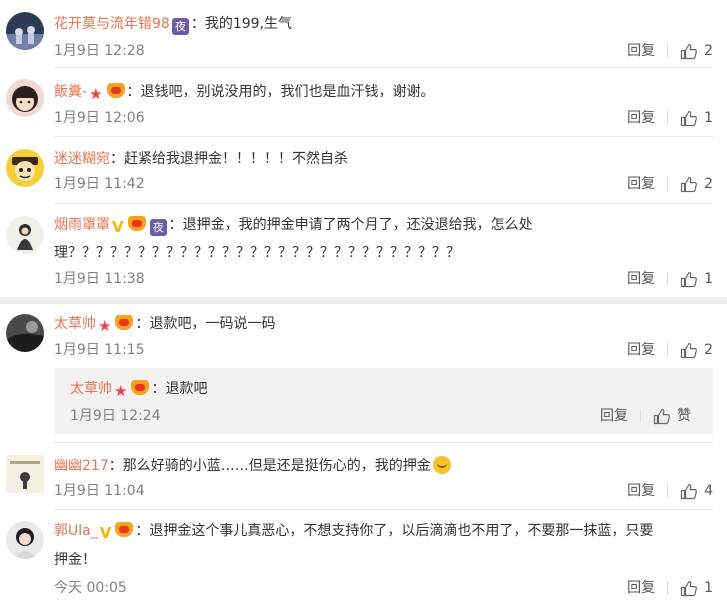 The width and height of the screenshot is (727, 610). Describe the element at coordinates (672, 416) in the screenshot. I see `like-button: 赞` at that location.